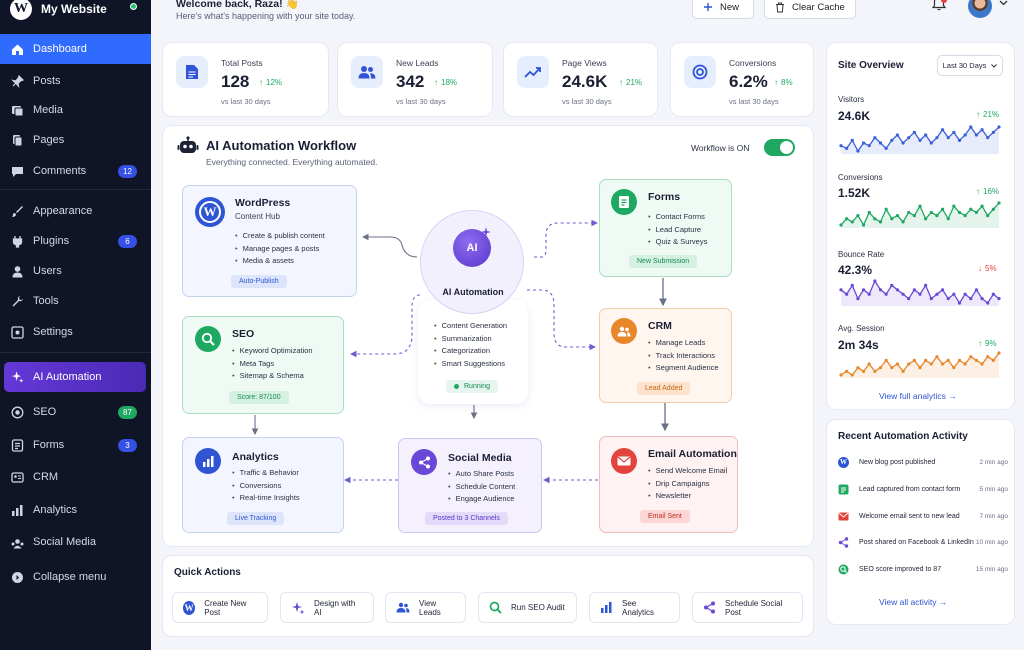  Describe the element at coordinates (127, 445) in the screenshot. I see `forms-count-badge: 3` at that location.